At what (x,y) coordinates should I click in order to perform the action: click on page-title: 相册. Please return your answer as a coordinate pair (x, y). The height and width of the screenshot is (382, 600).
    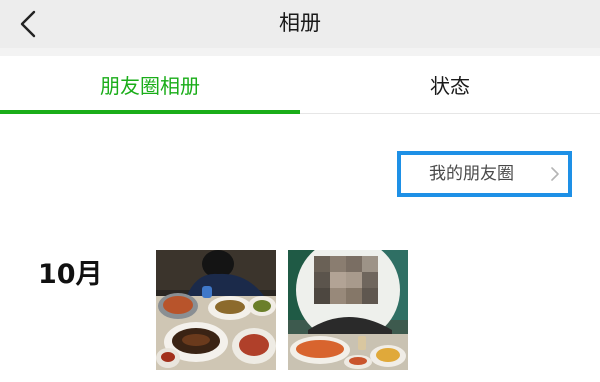
    Looking at the image, I should click on (300, 23).